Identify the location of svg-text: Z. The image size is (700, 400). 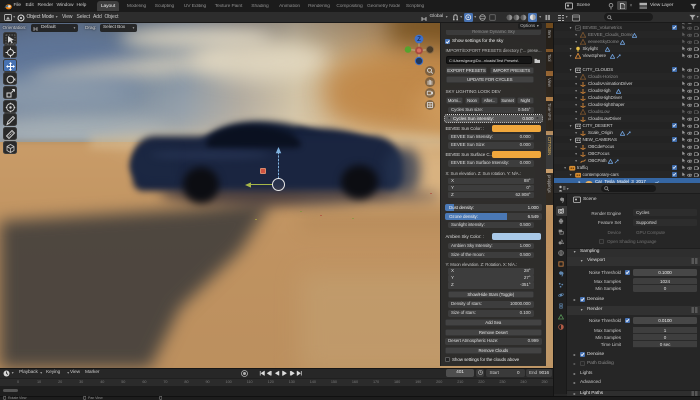
(419, 40).